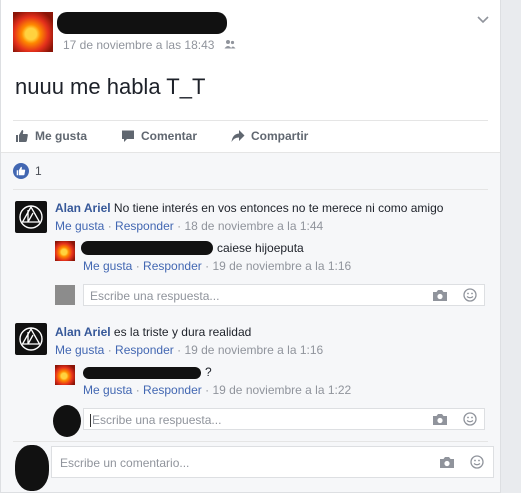 This screenshot has width=521, height=493. I want to click on friends-icon, so click(230, 45).